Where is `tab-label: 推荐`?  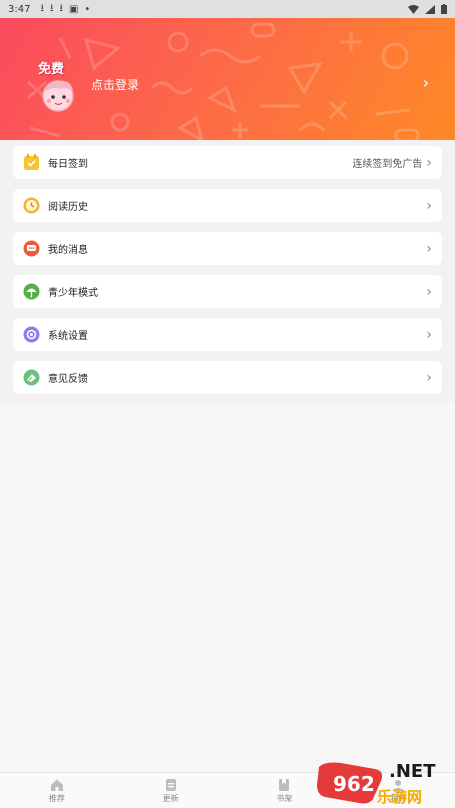
tab-label: 推荐 is located at coordinates (56, 798).